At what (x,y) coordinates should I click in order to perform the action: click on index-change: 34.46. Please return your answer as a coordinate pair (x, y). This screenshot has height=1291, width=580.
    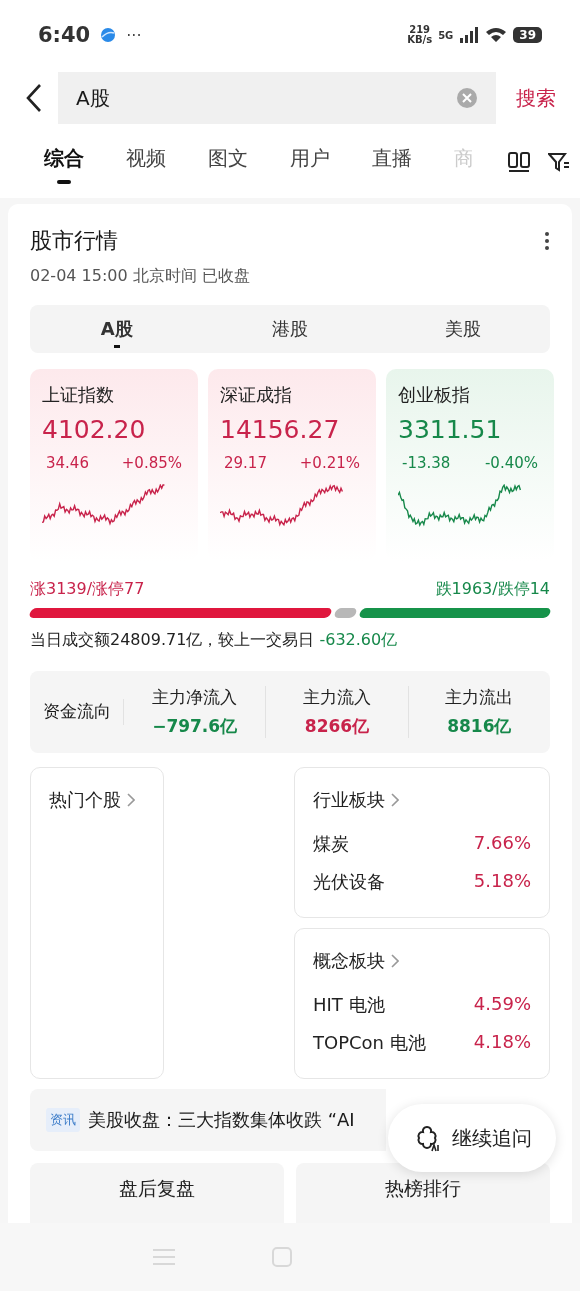
    Looking at the image, I should click on (67, 463).